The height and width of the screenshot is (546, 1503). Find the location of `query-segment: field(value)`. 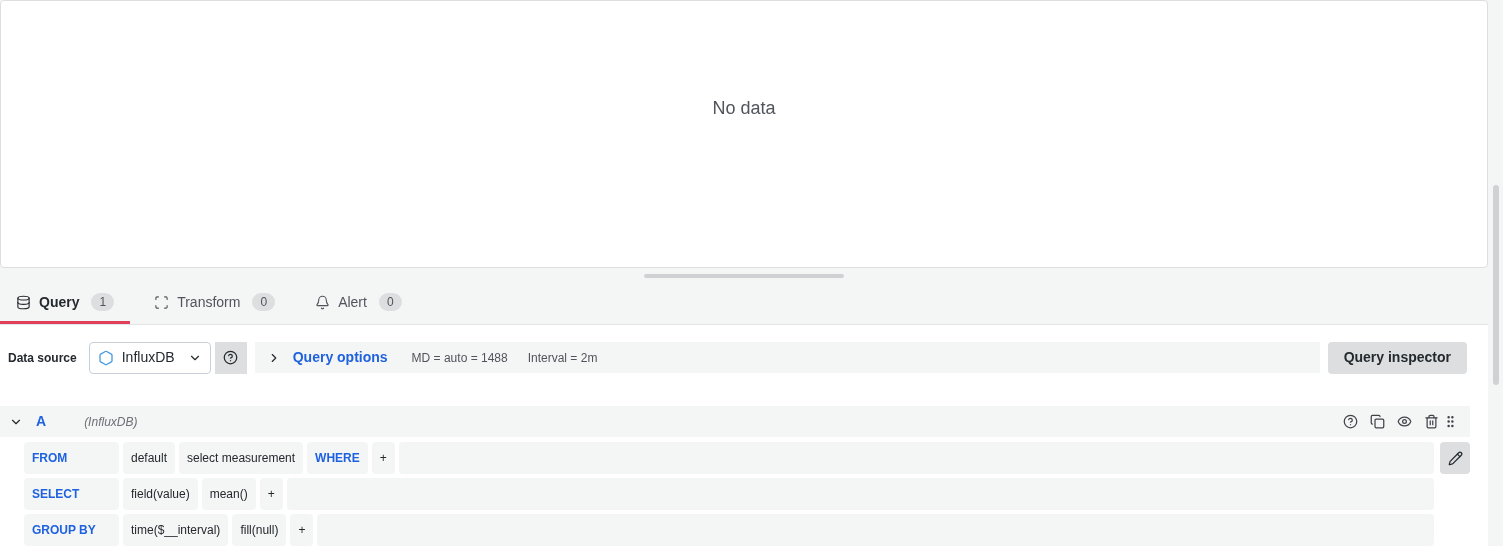

query-segment: field(value) is located at coordinates (160, 494).